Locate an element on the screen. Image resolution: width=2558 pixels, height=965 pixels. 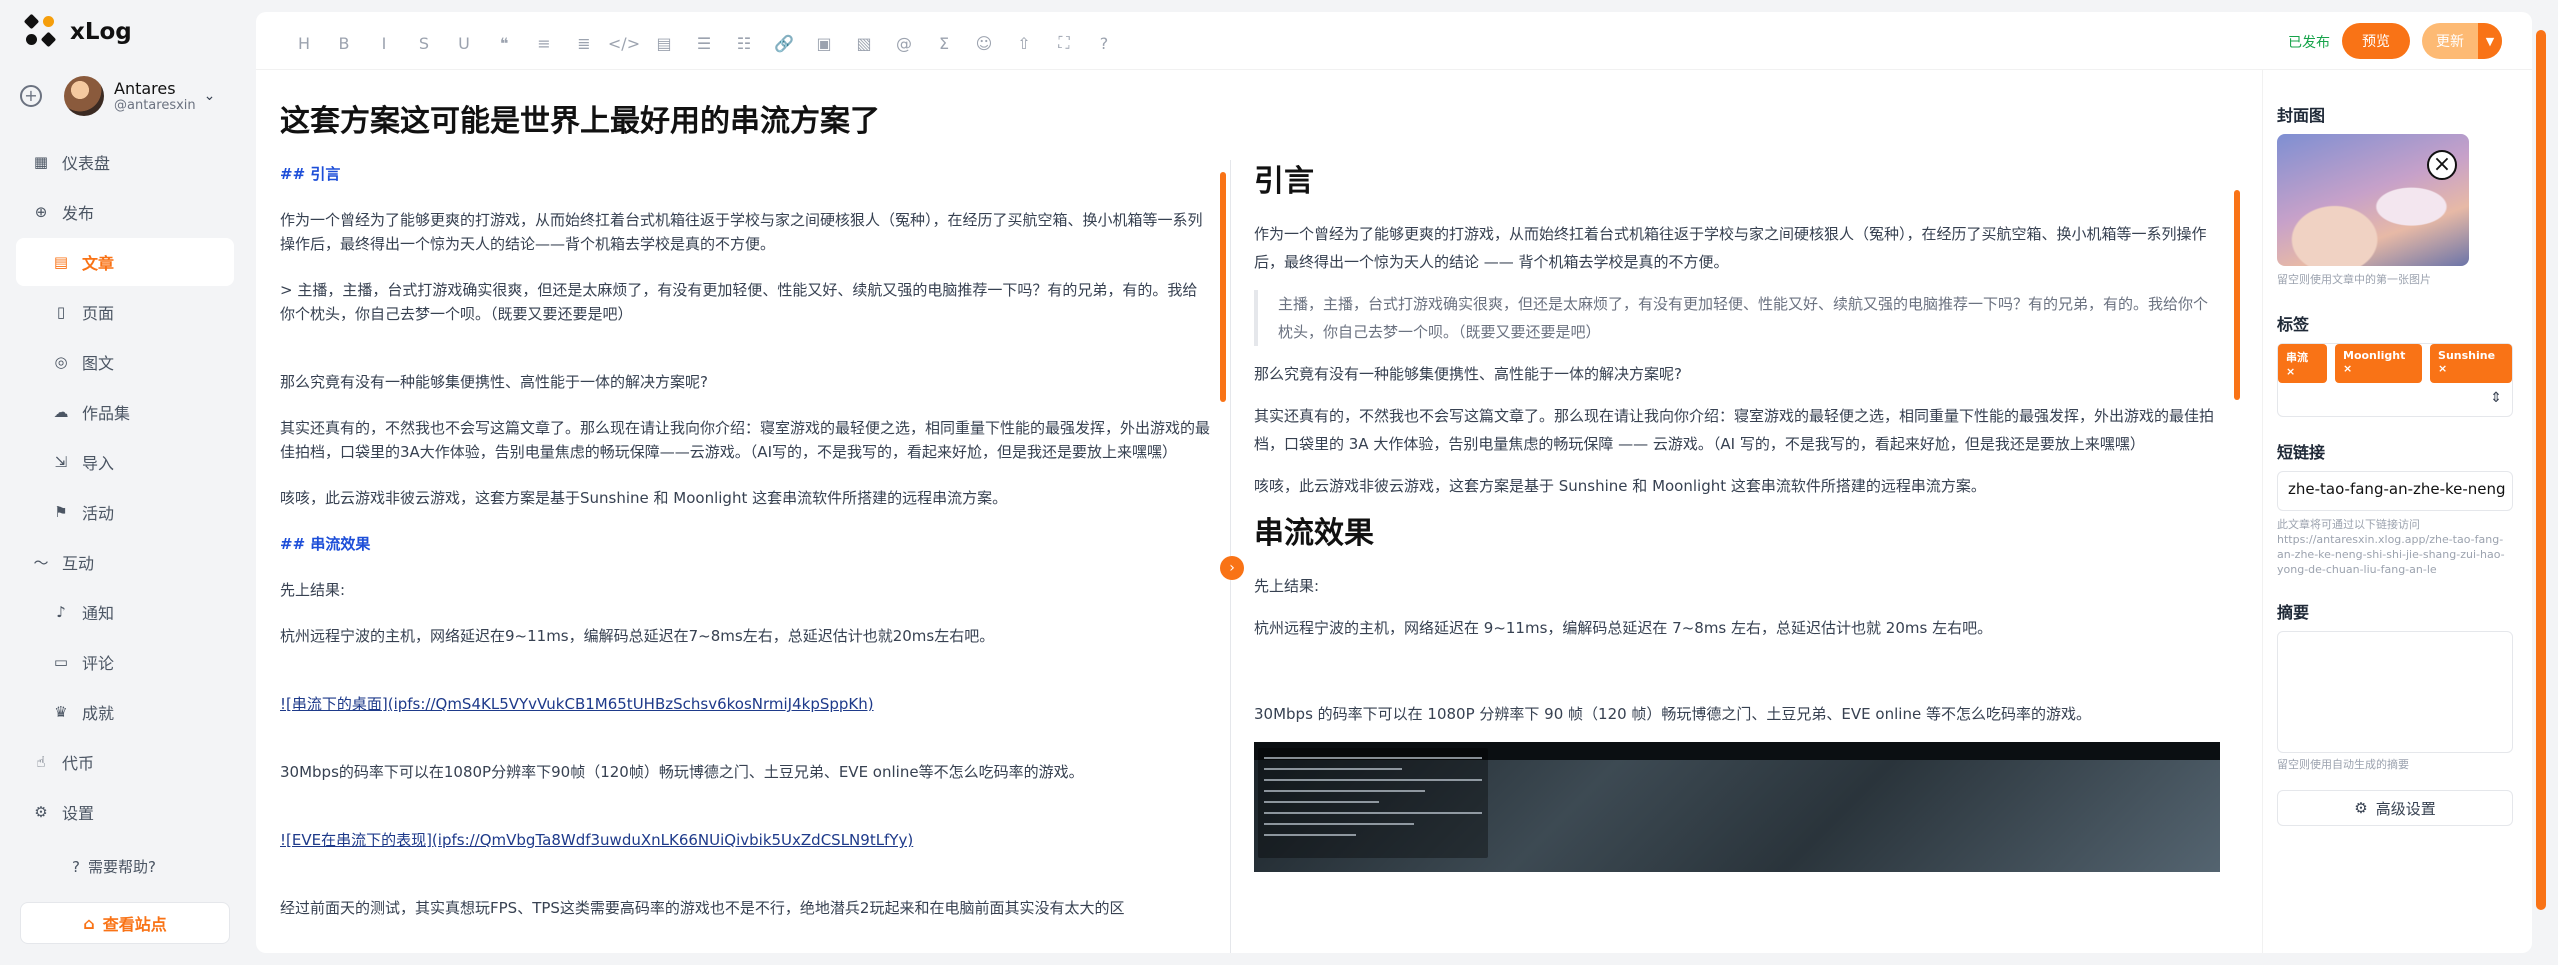
table-icon: ▤ is located at coordinates (664, 43).